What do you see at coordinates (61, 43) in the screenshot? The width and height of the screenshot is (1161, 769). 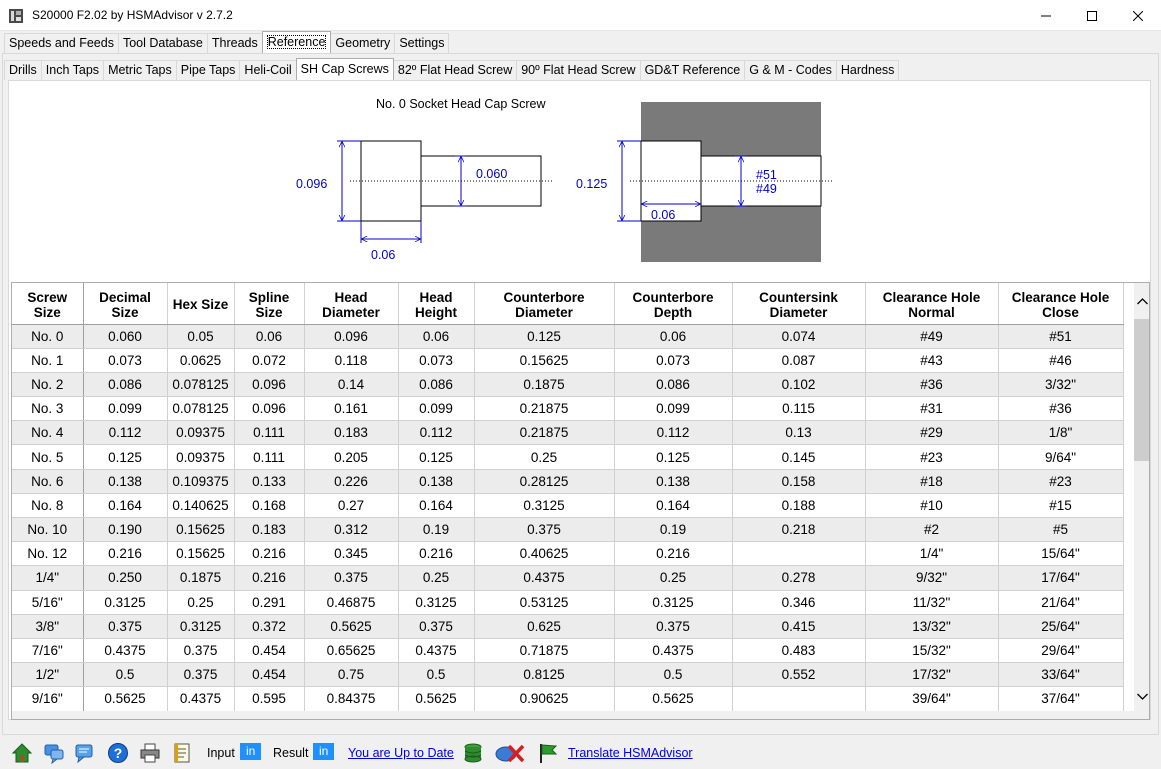 I see `tab-speeds-and-feeds: Speeds and Feeds` at bounding box center [61, 43].